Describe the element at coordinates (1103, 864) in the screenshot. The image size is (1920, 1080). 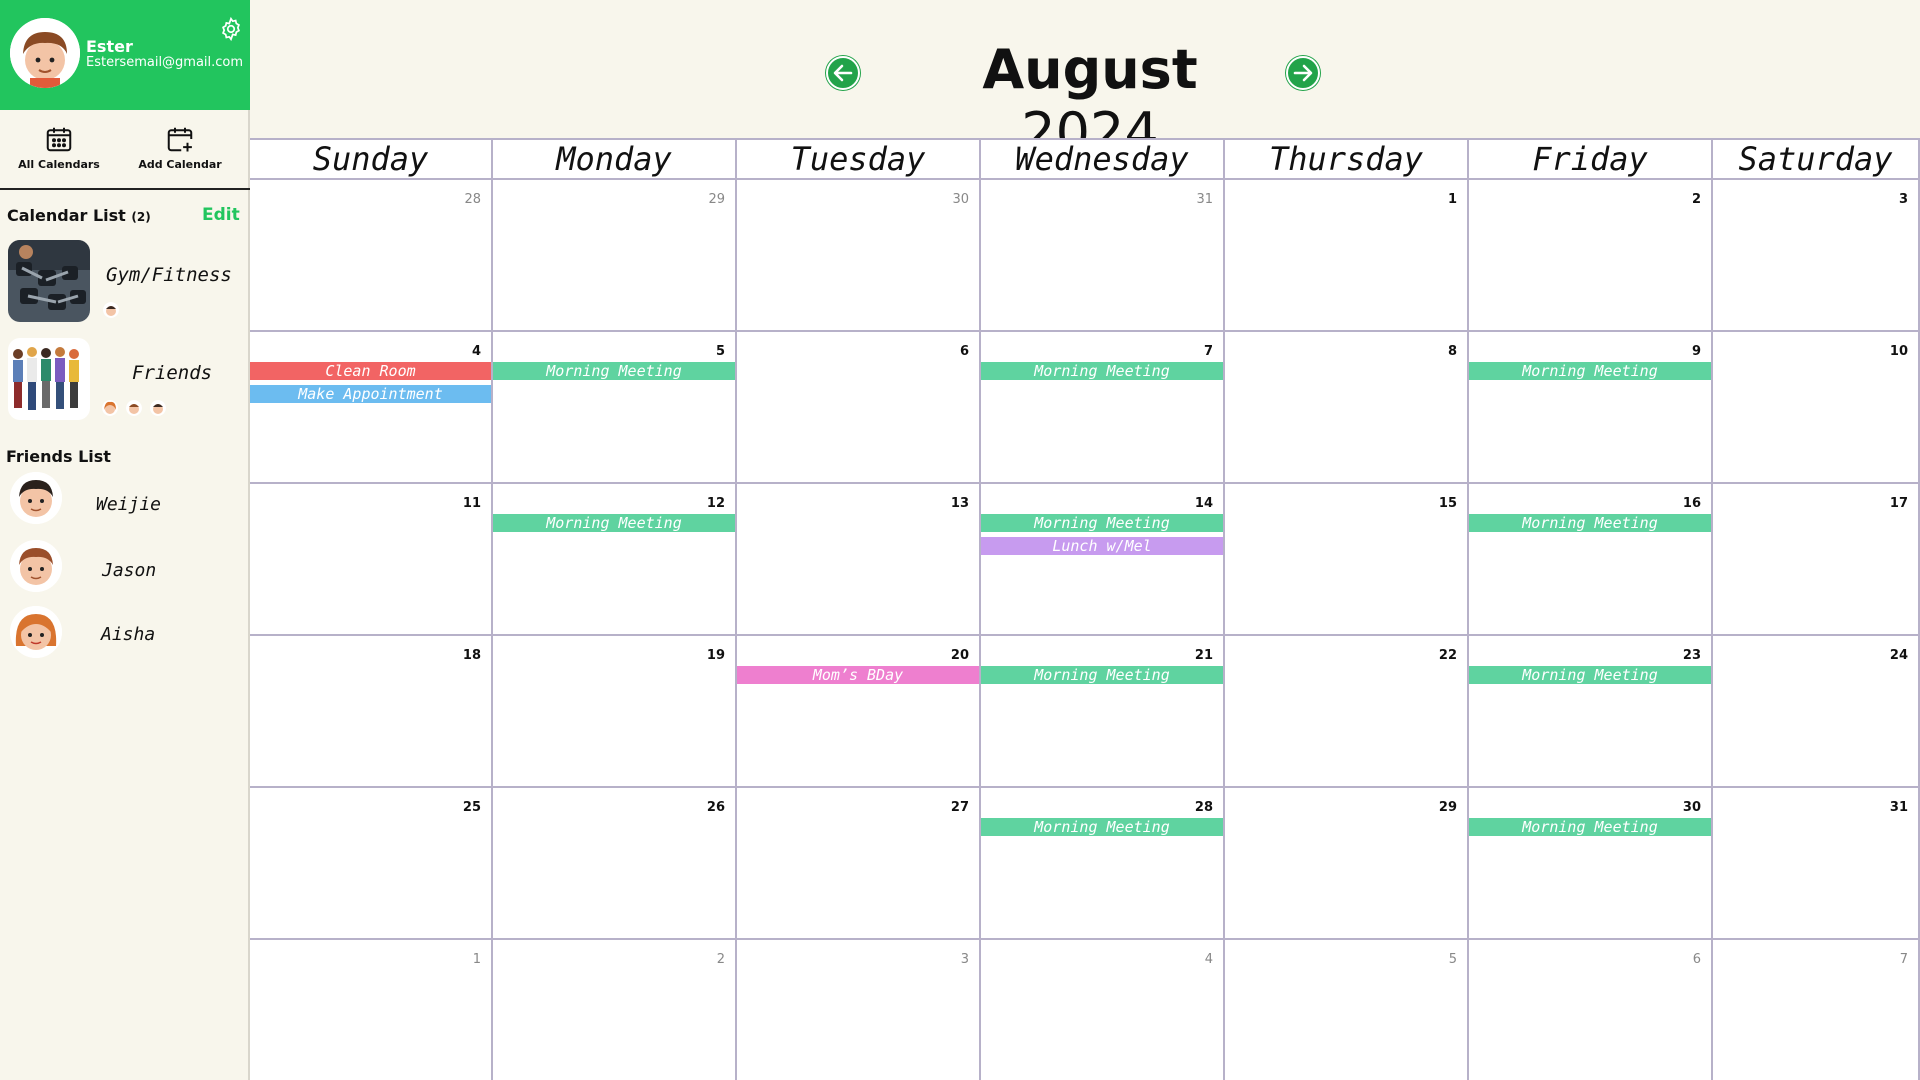
I see `day-cell: 28 Morning Meeting` at that location.